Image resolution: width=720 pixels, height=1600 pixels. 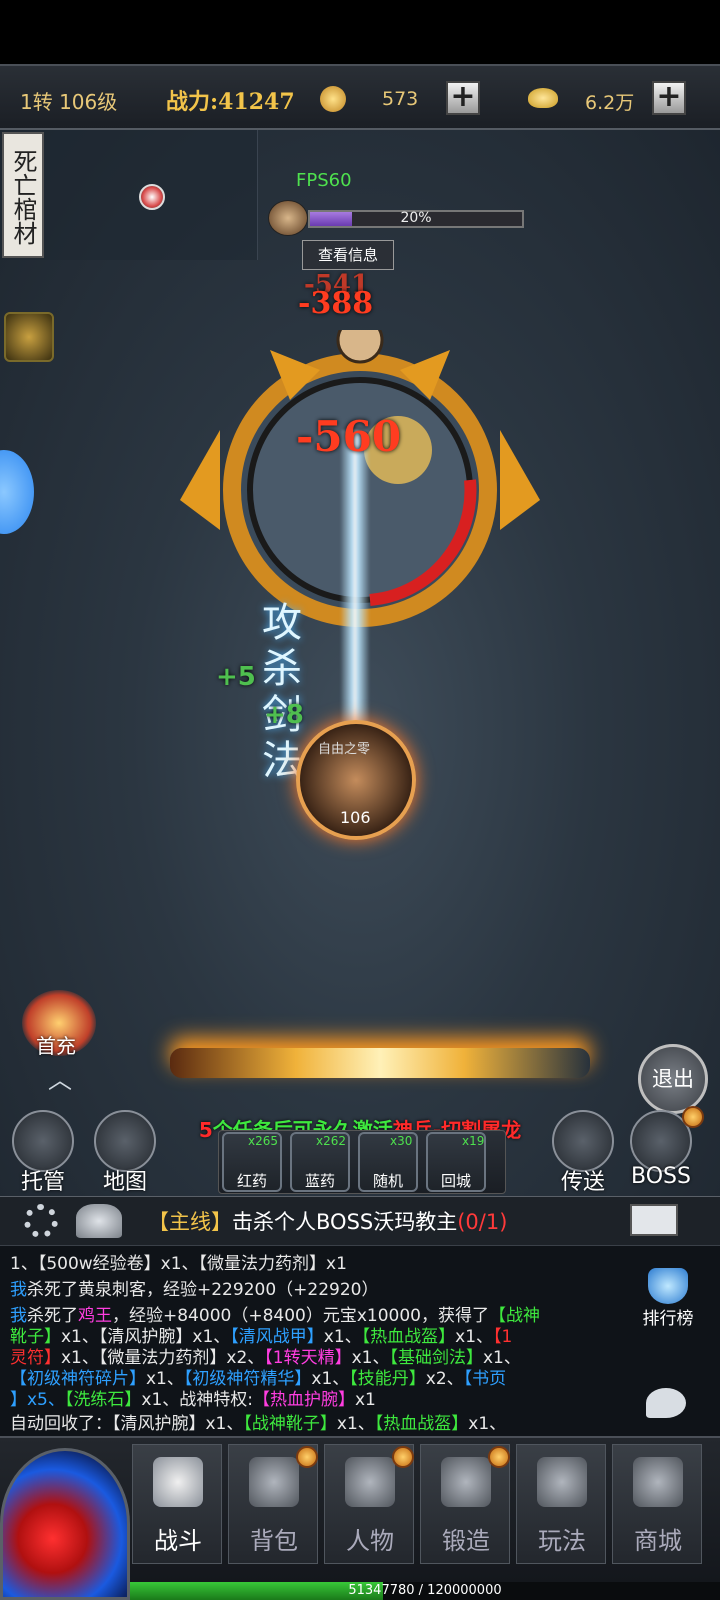 I want to click on tab-label: 商城, so click(x=658, y=1541).